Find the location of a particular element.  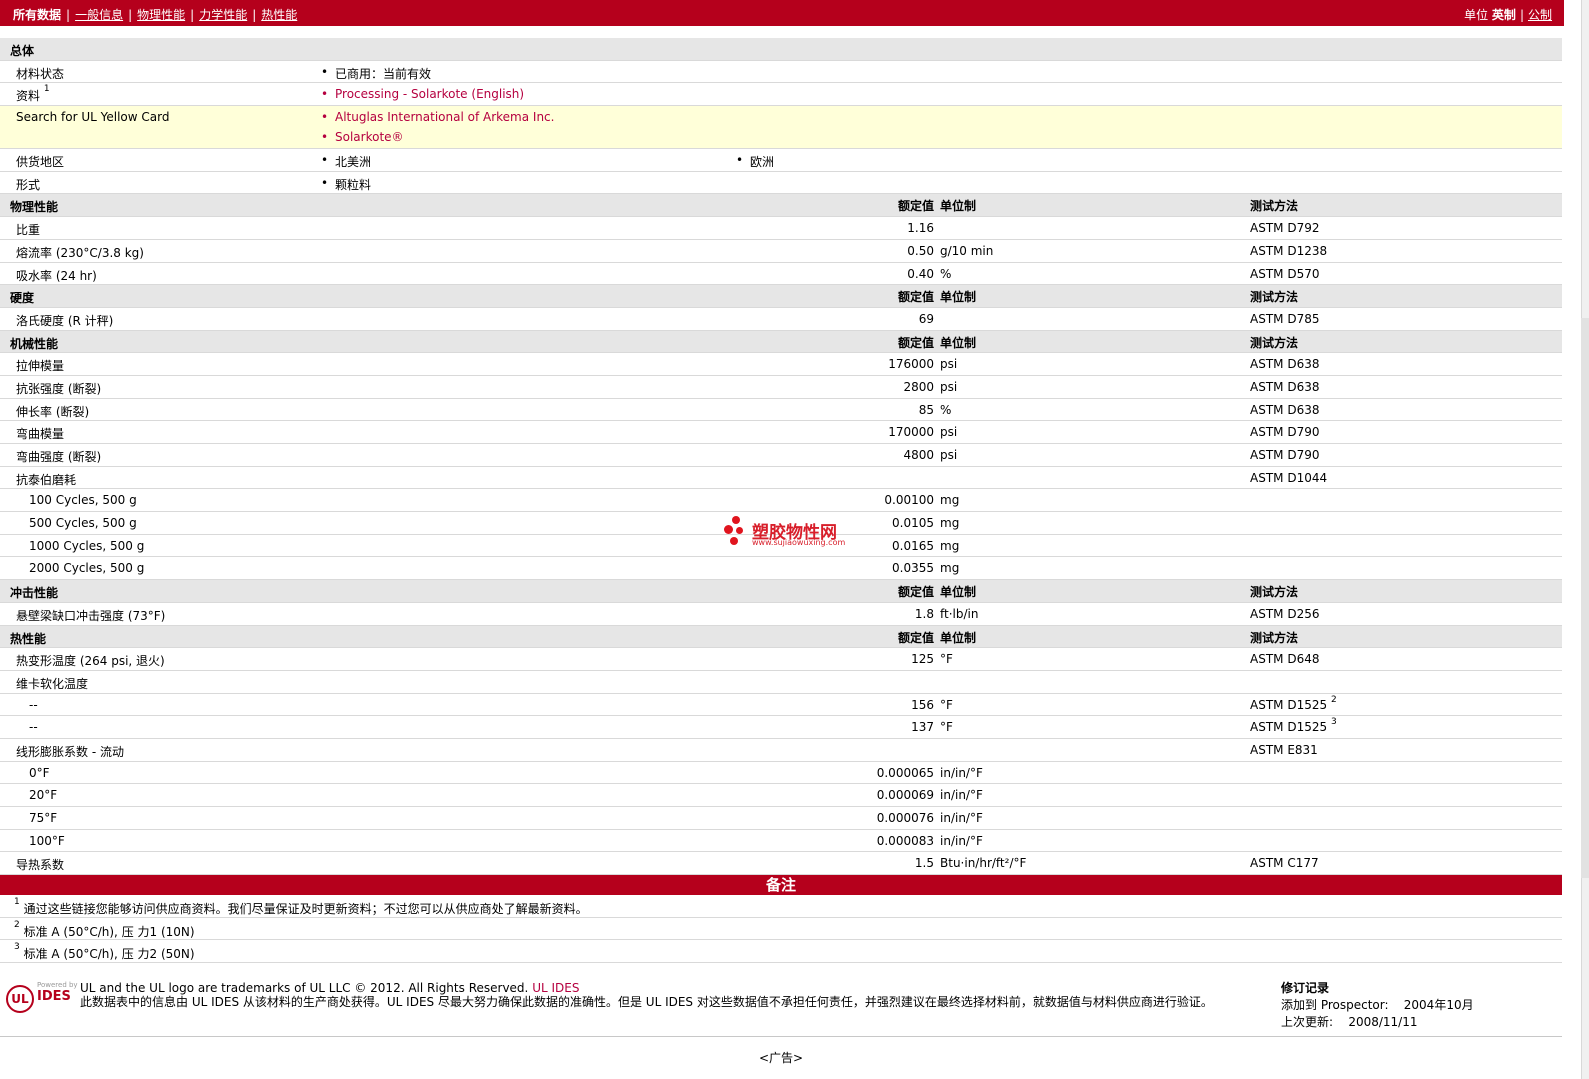

tab-thermal: 热性能 is located at coordinates (279, 15).